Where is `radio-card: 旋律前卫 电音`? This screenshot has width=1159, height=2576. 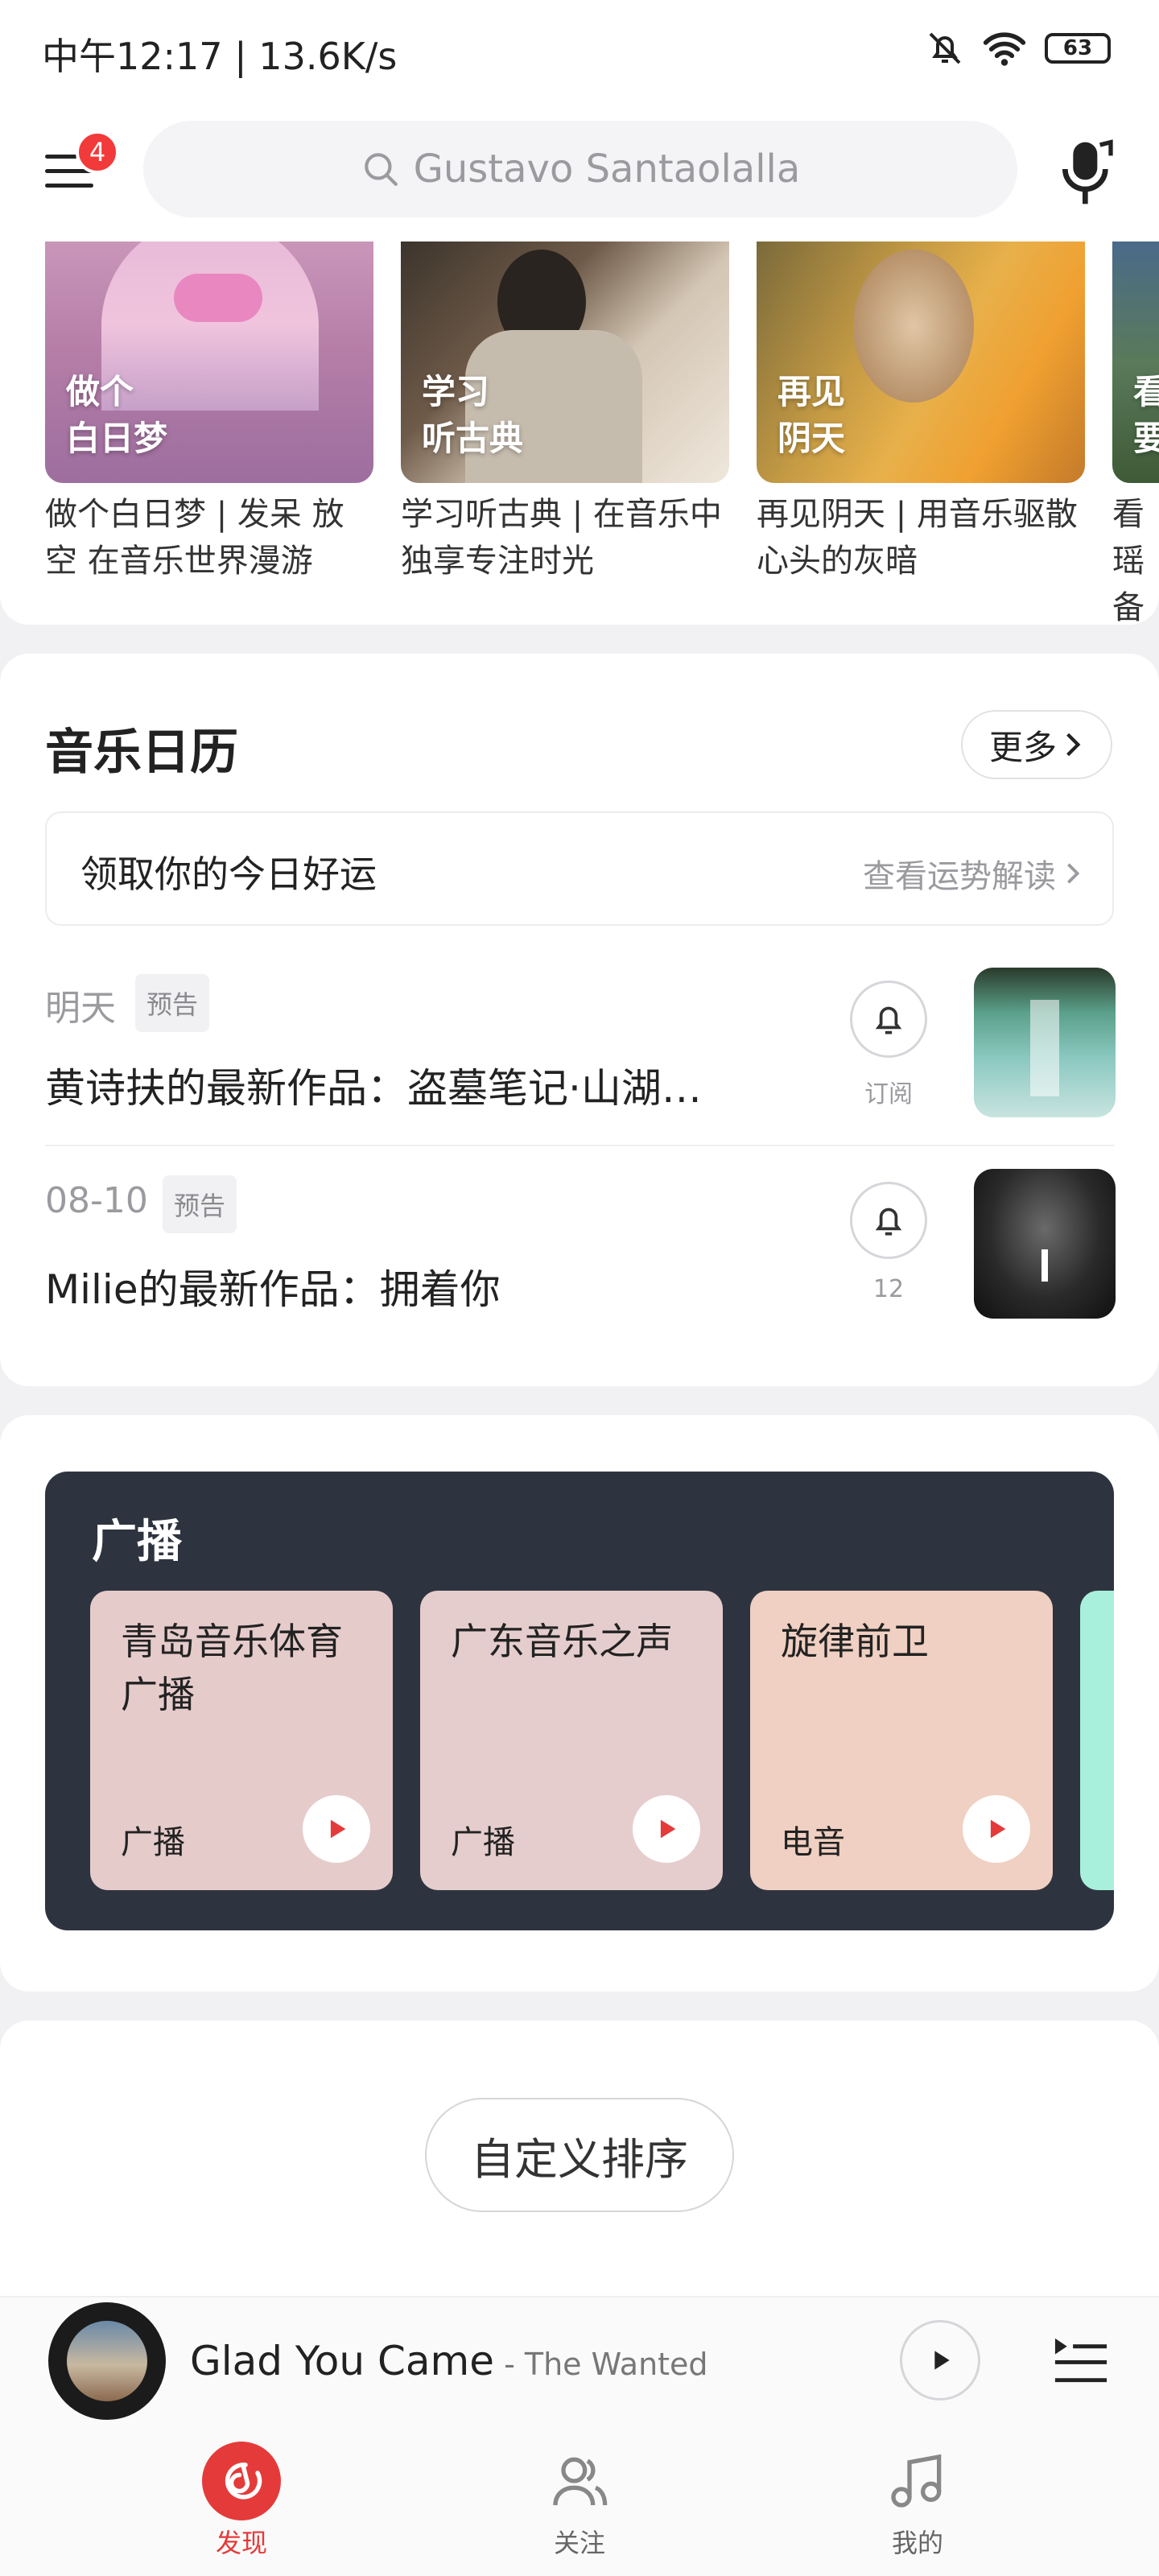
radio-card: 旋律前卫 电音 is located at coordinates (901, 1740).